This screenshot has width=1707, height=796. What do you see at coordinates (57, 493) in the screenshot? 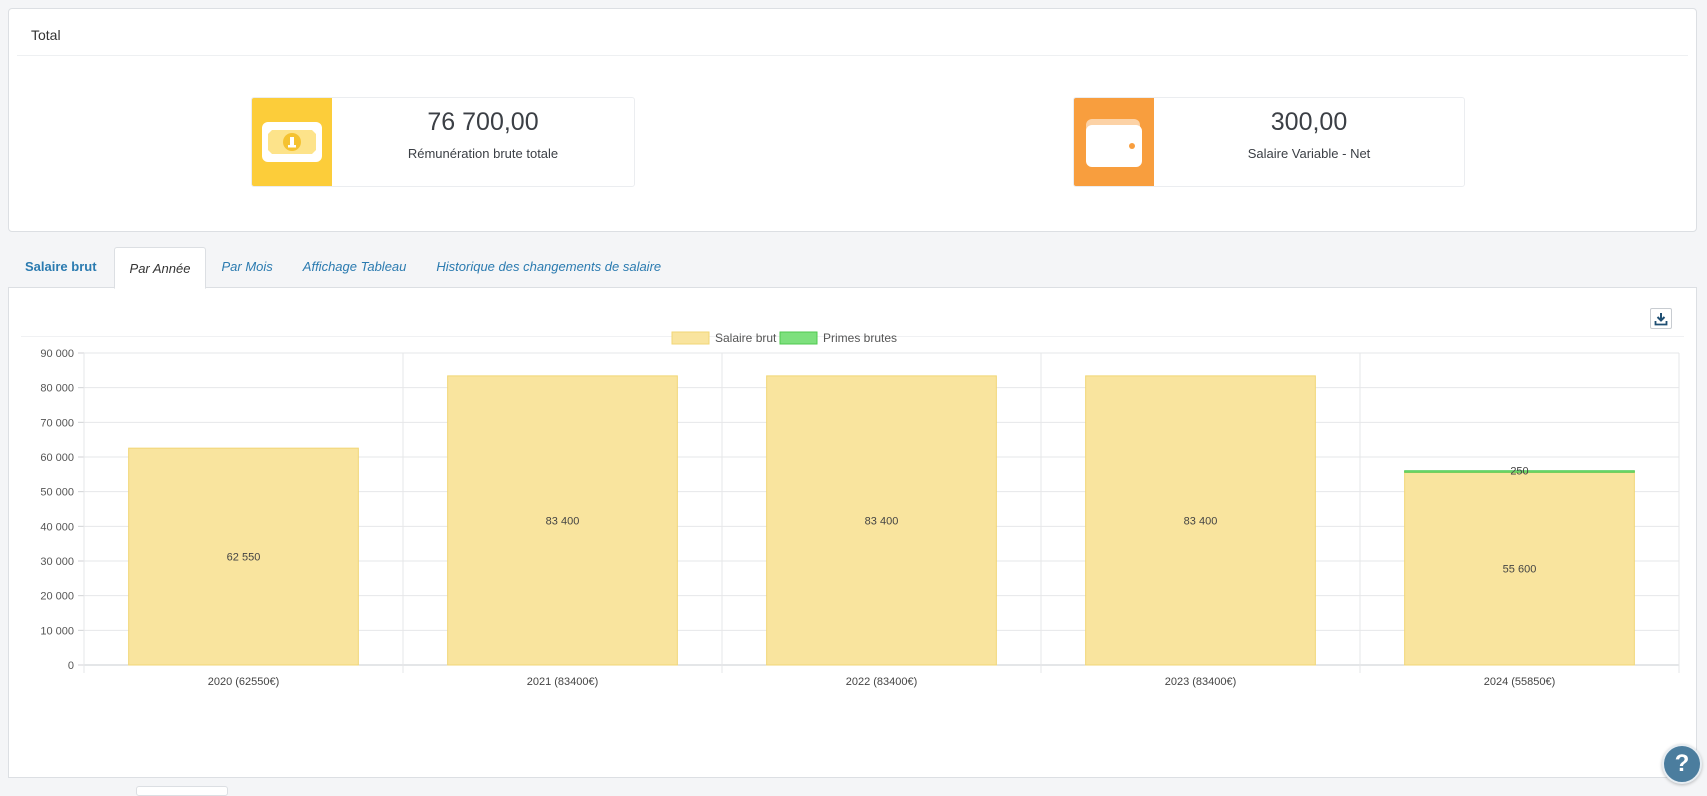
I see `y-tick-label: 50 000` at bounding box center [57, 493].